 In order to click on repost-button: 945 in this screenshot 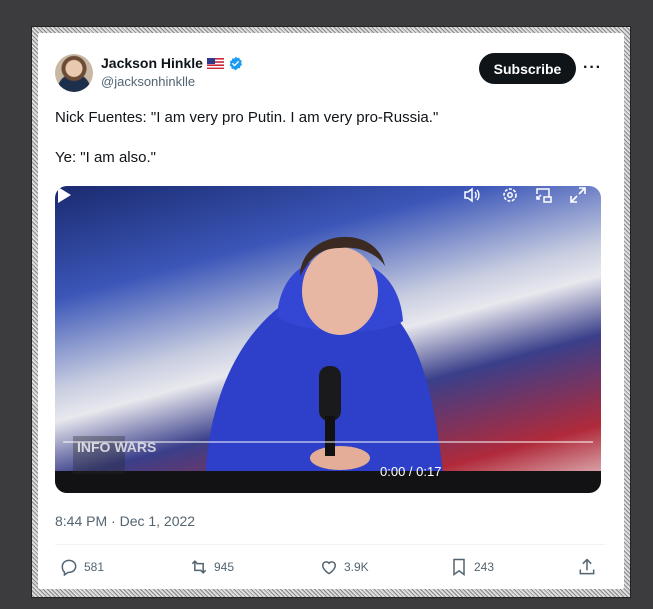, I will do `click(211, 567)`.